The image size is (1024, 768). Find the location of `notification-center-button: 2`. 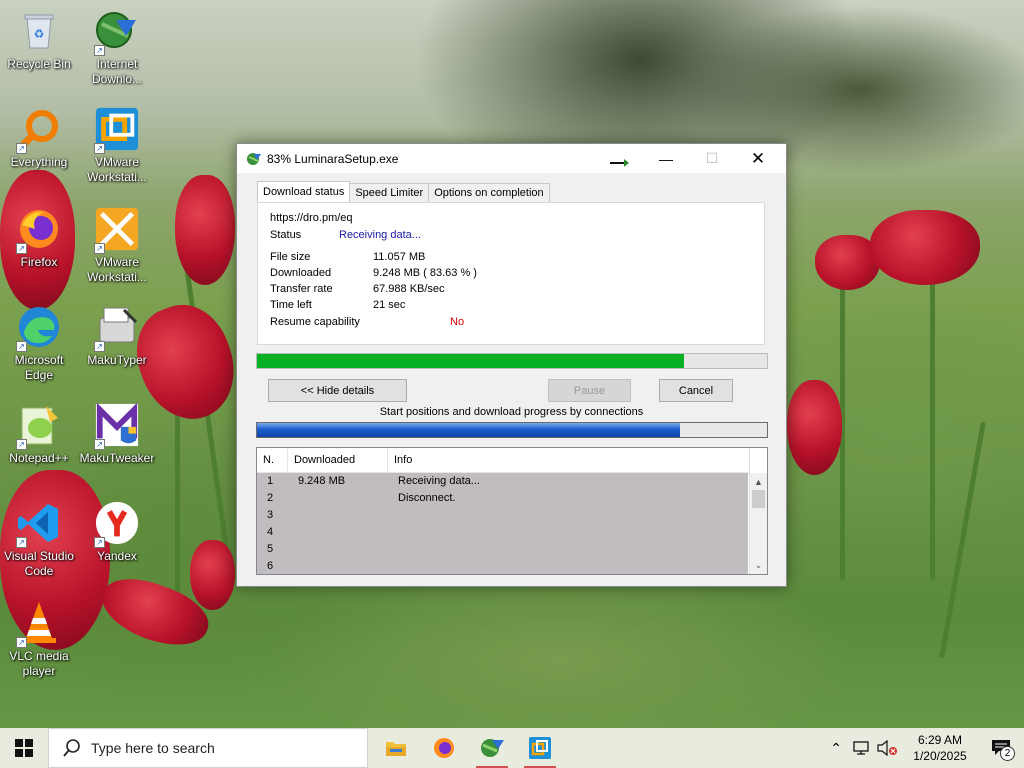

notification-center-button: 2 is located at coordinates (1001, 748).